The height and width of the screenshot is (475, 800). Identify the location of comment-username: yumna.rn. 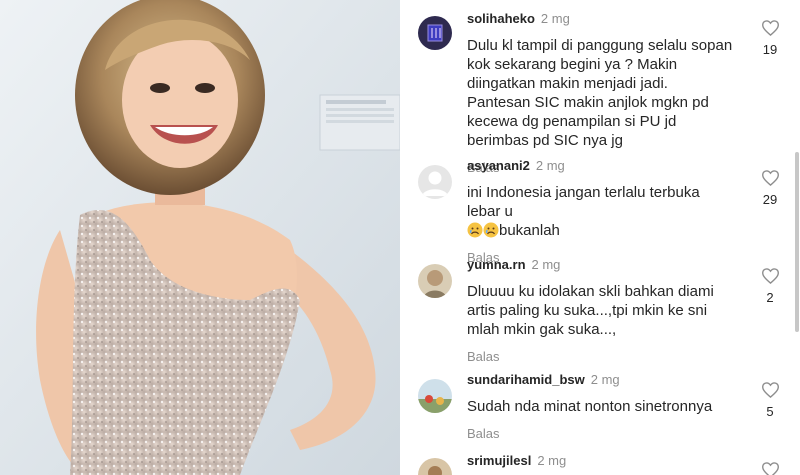
(496, 264).